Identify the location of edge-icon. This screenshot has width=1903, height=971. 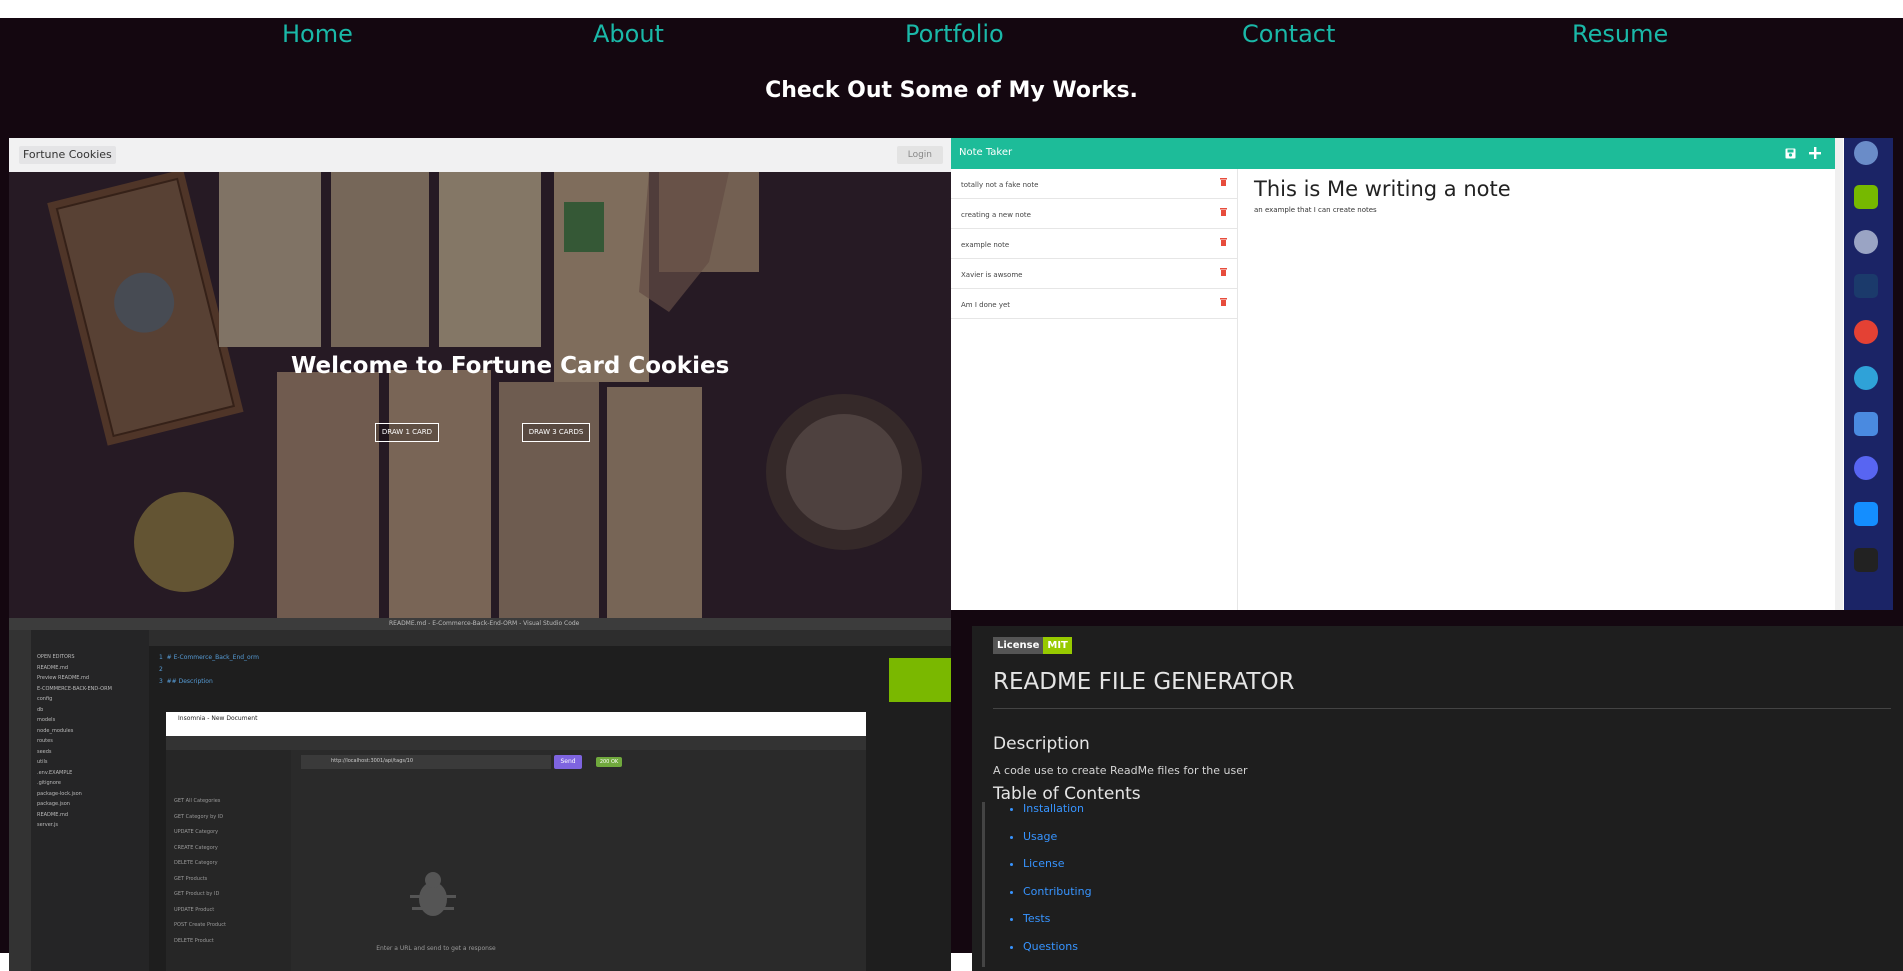
(1866, 378).